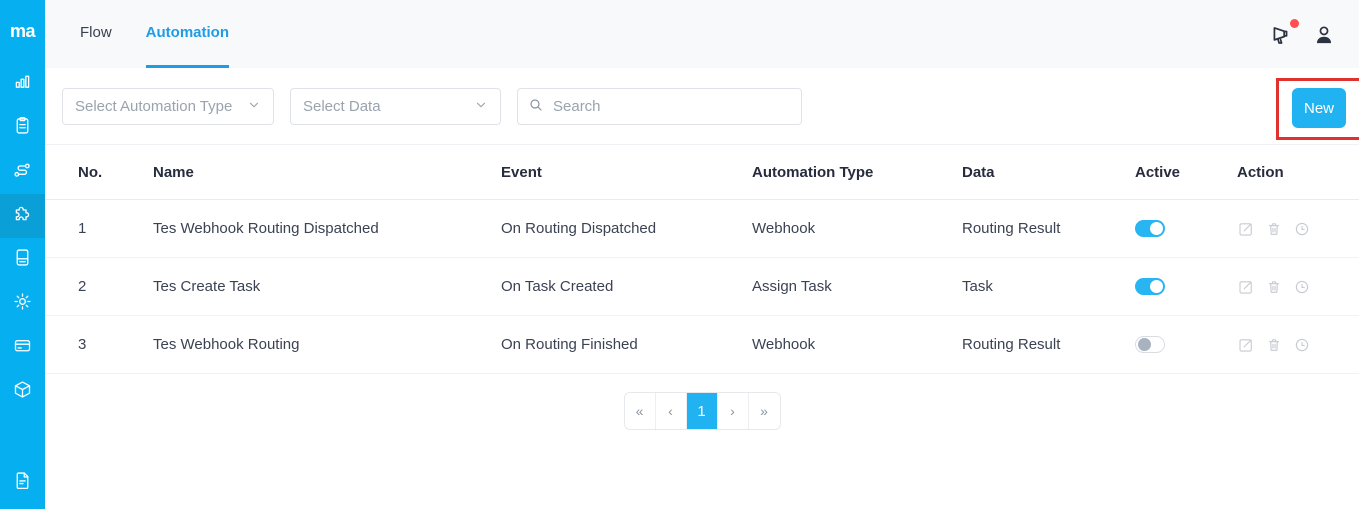 The image size is (1359, 509). Describe the element at coordinates (671, 411) in the screenshot. I see `pagination-prev-button: ‹` at that location.